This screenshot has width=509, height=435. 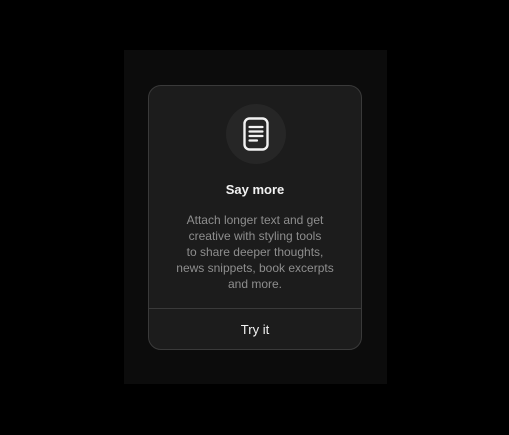 I want to click on description-line: Attach longer text and get, so click(x=255, y=220).